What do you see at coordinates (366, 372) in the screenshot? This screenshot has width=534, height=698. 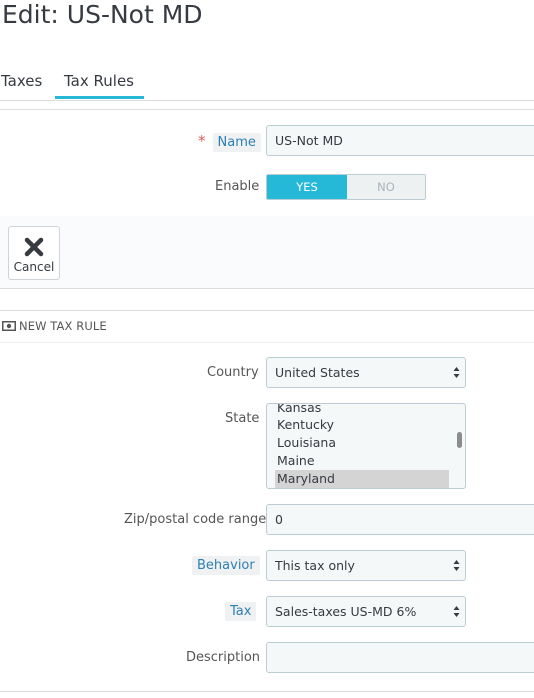 I see `country-select: United States` at bounding box center [366, 372].